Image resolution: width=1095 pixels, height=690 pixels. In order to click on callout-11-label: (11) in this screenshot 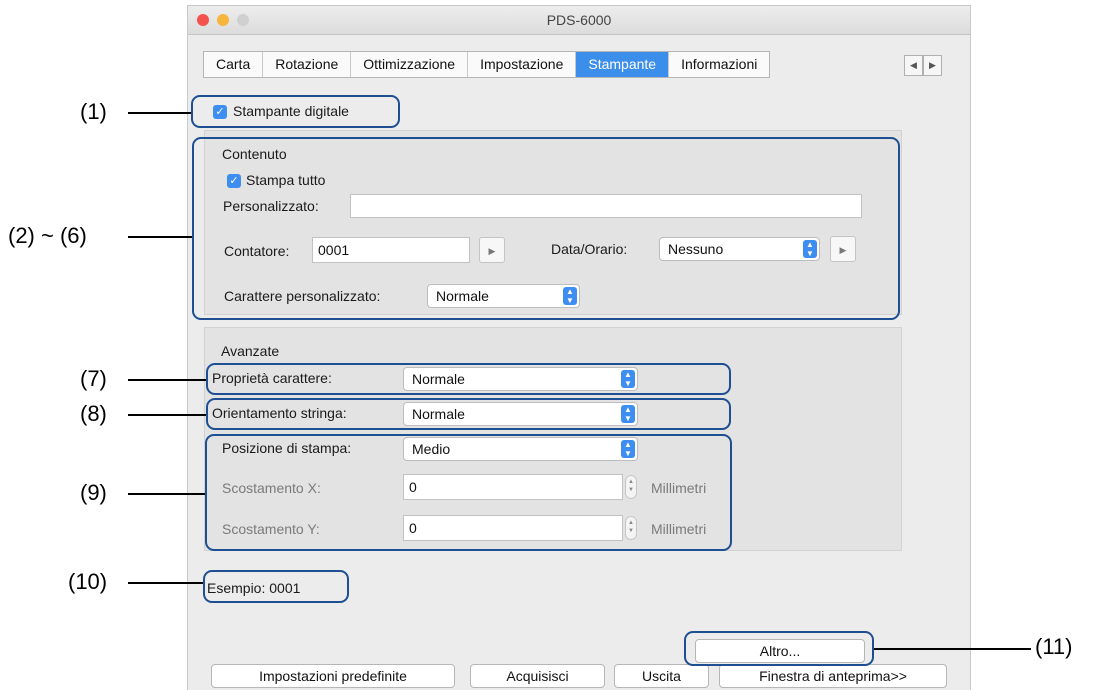, I will do `click(1054, 646)`.